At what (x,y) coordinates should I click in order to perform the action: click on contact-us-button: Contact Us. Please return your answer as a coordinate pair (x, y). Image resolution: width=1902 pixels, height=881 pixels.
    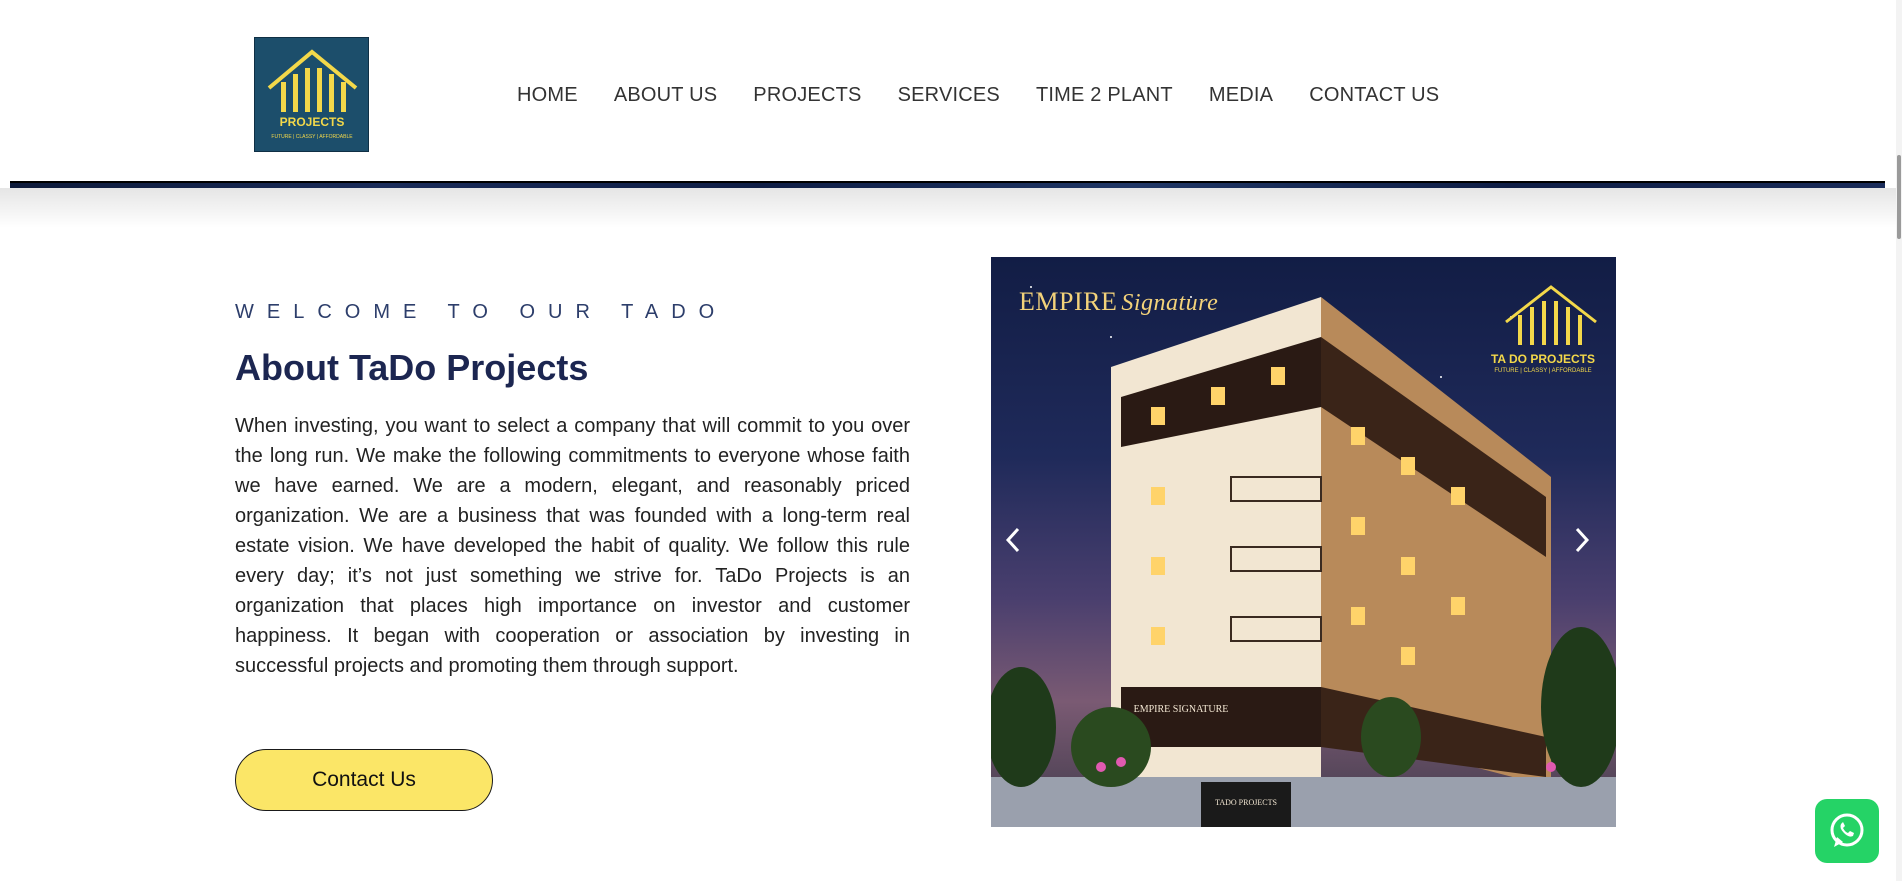
    Looking at the image, I should click on (364, 780).